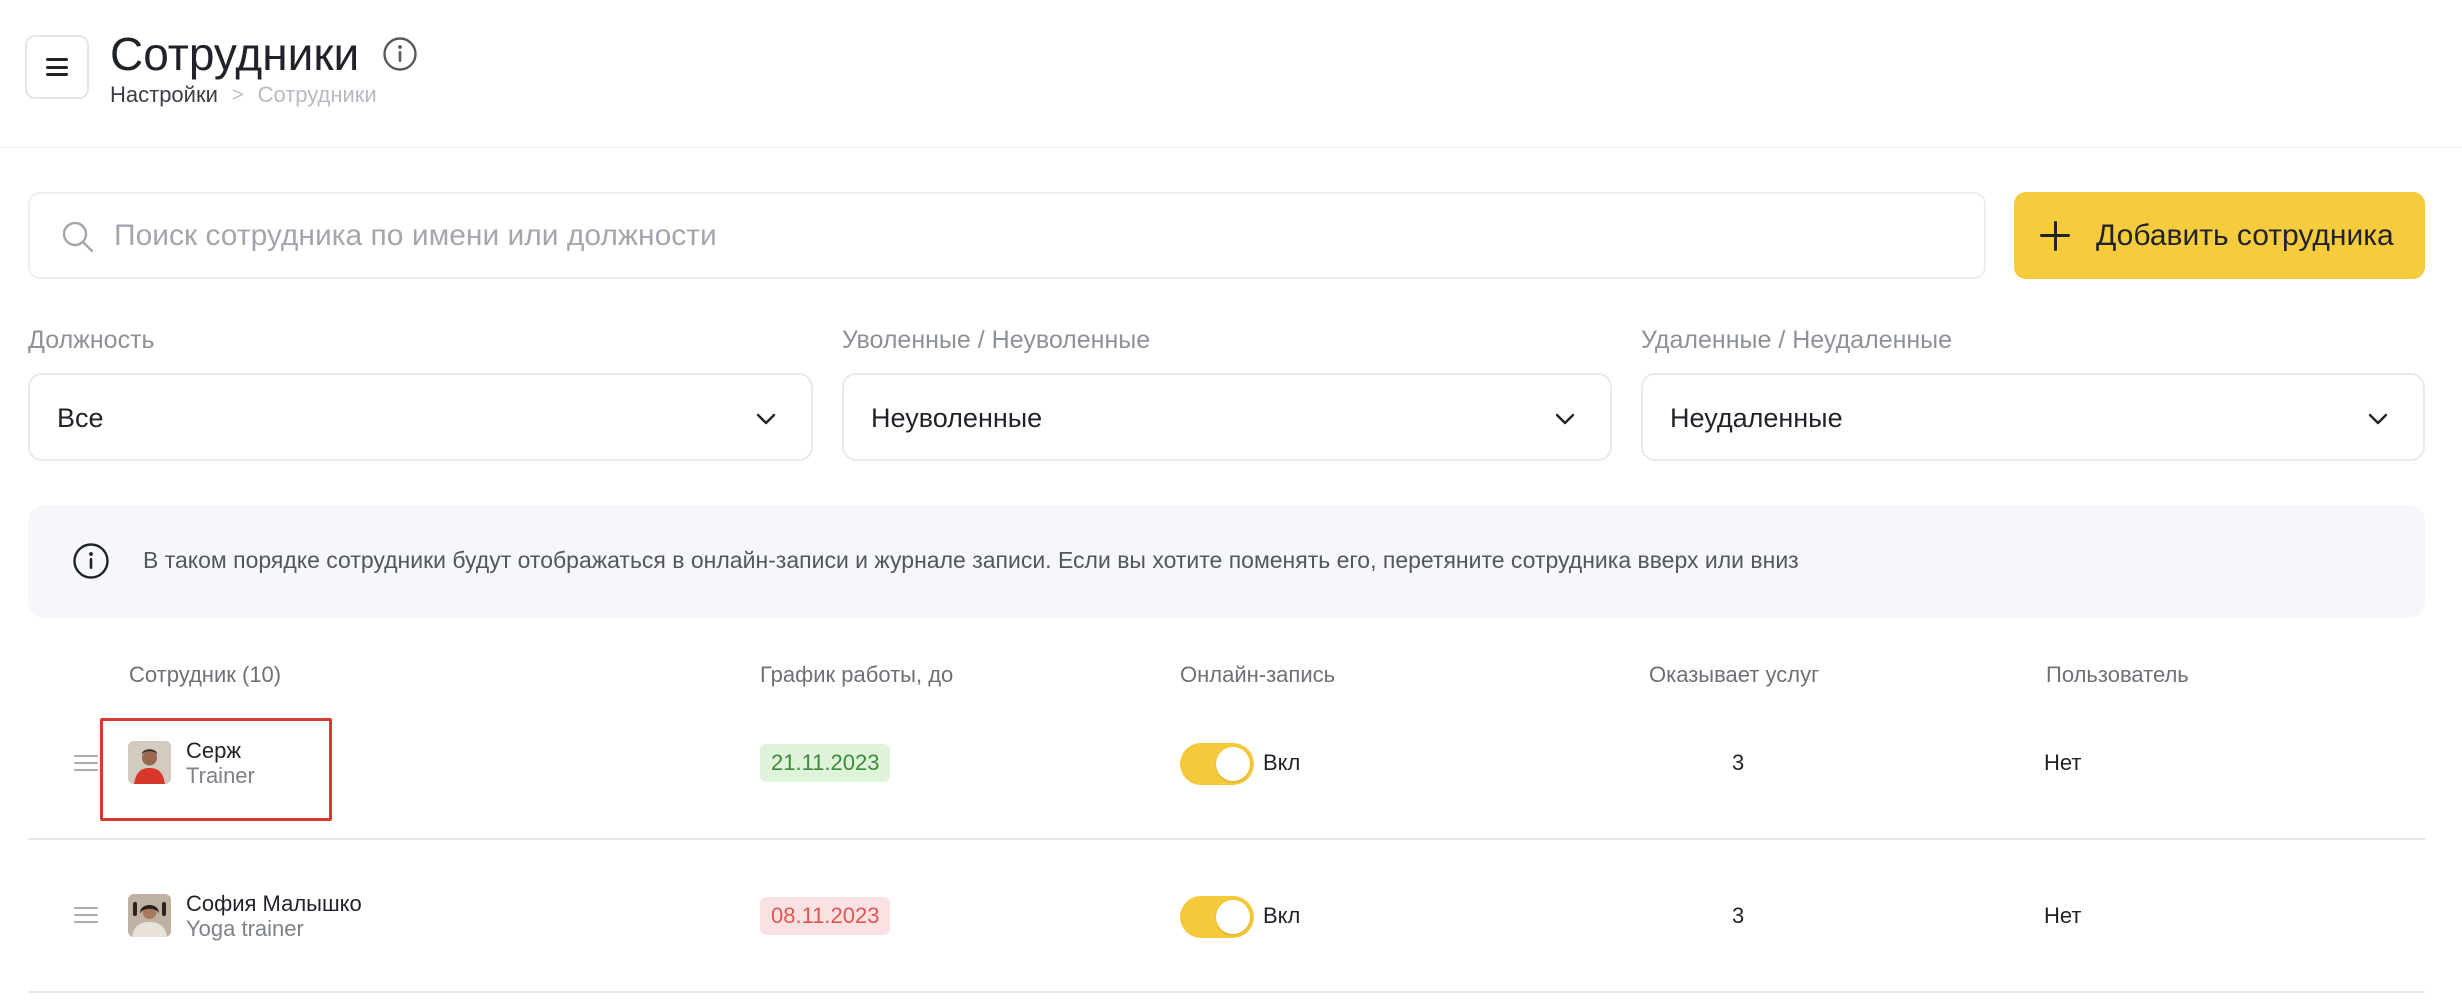 The width and height of the screenshot is (2462, 1000). What do you see at coordinates (317, 94) in the screenshot?
I see `breadcrumb-item-current: Сотрудники` at bounding box center [317, 94].